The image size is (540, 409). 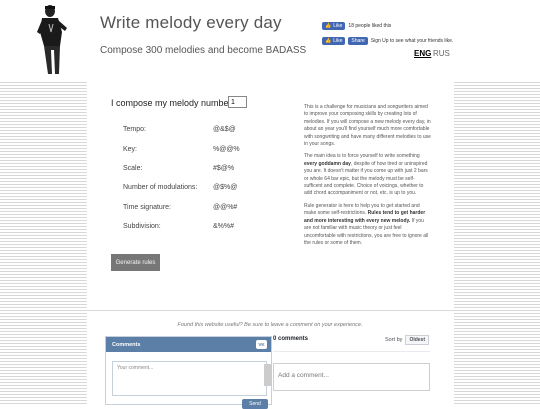 What do you see at coordinates (134, 129) in the screenshot?
I see `param-label-tempo: Tempo:` at bounding box center [134, 129].